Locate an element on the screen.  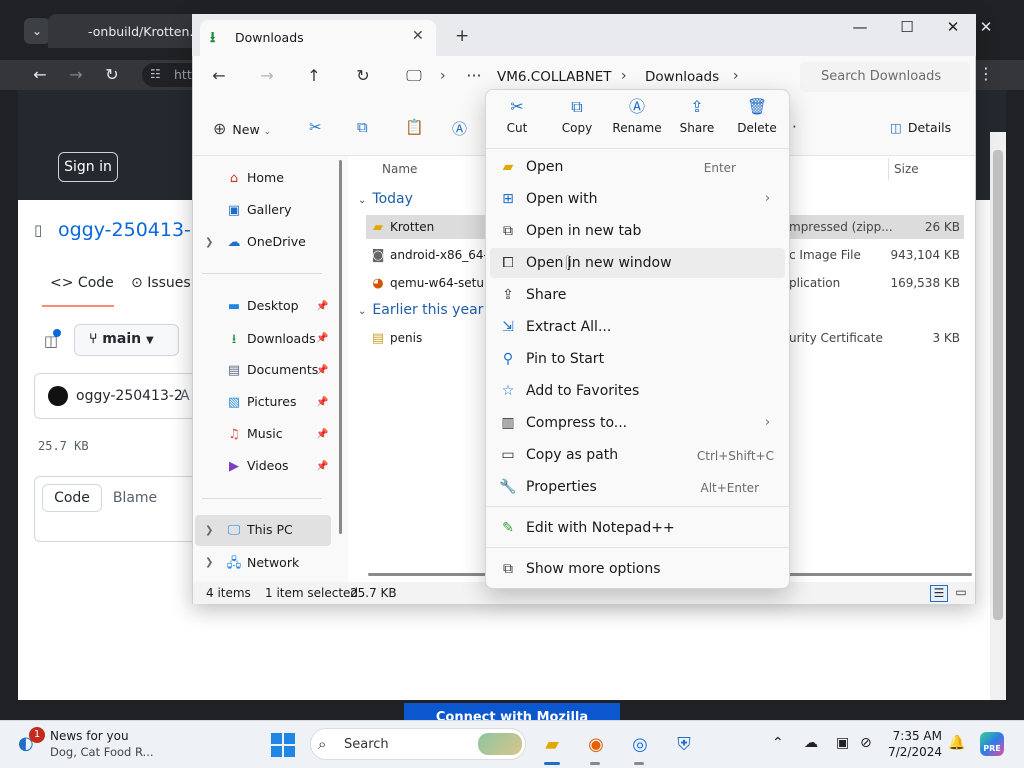
code-view-button: Code is located at coordinates (72, 498).